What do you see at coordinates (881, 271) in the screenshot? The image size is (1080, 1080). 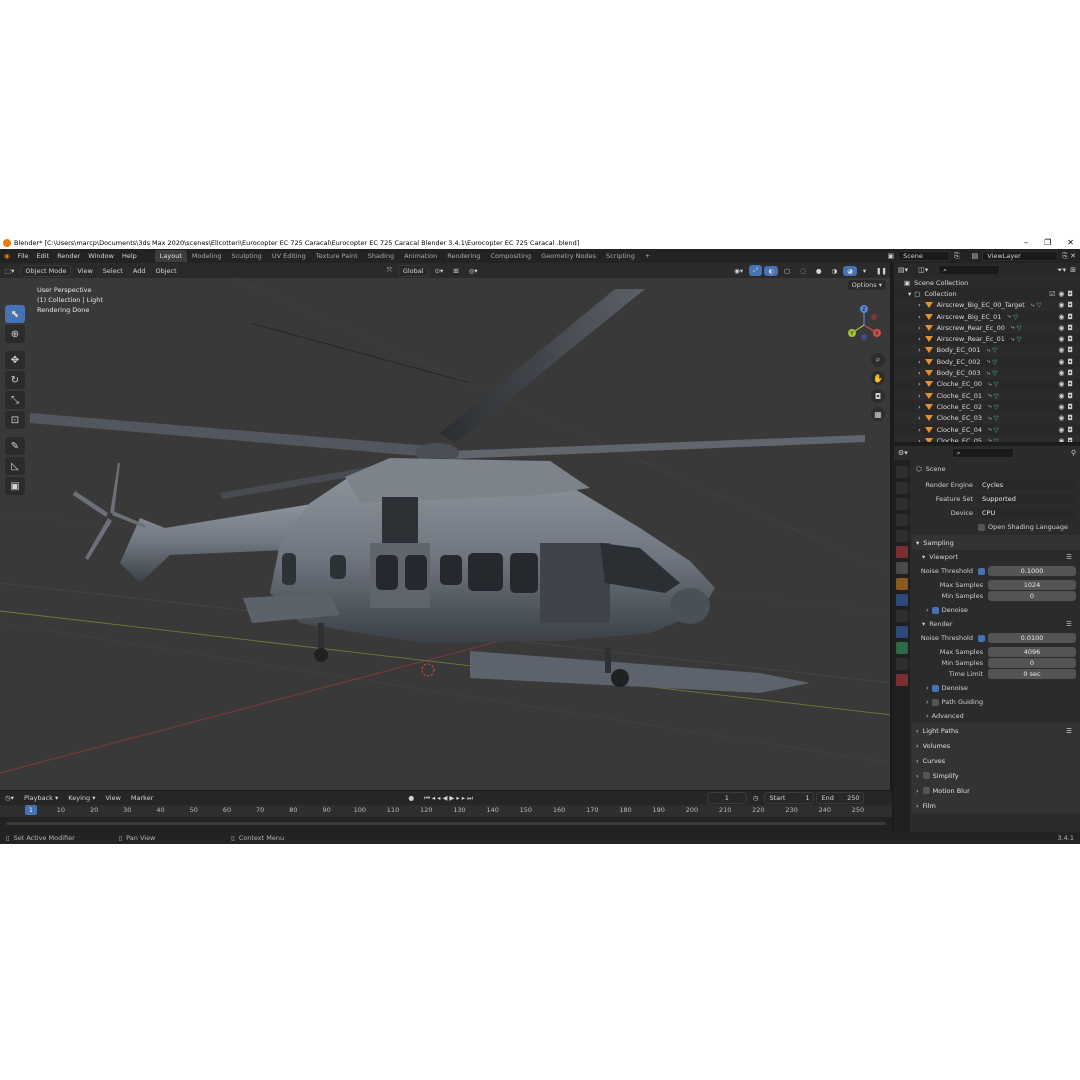 I see `pause-render-icon: ❚❚` at bounding box center [881, 271].